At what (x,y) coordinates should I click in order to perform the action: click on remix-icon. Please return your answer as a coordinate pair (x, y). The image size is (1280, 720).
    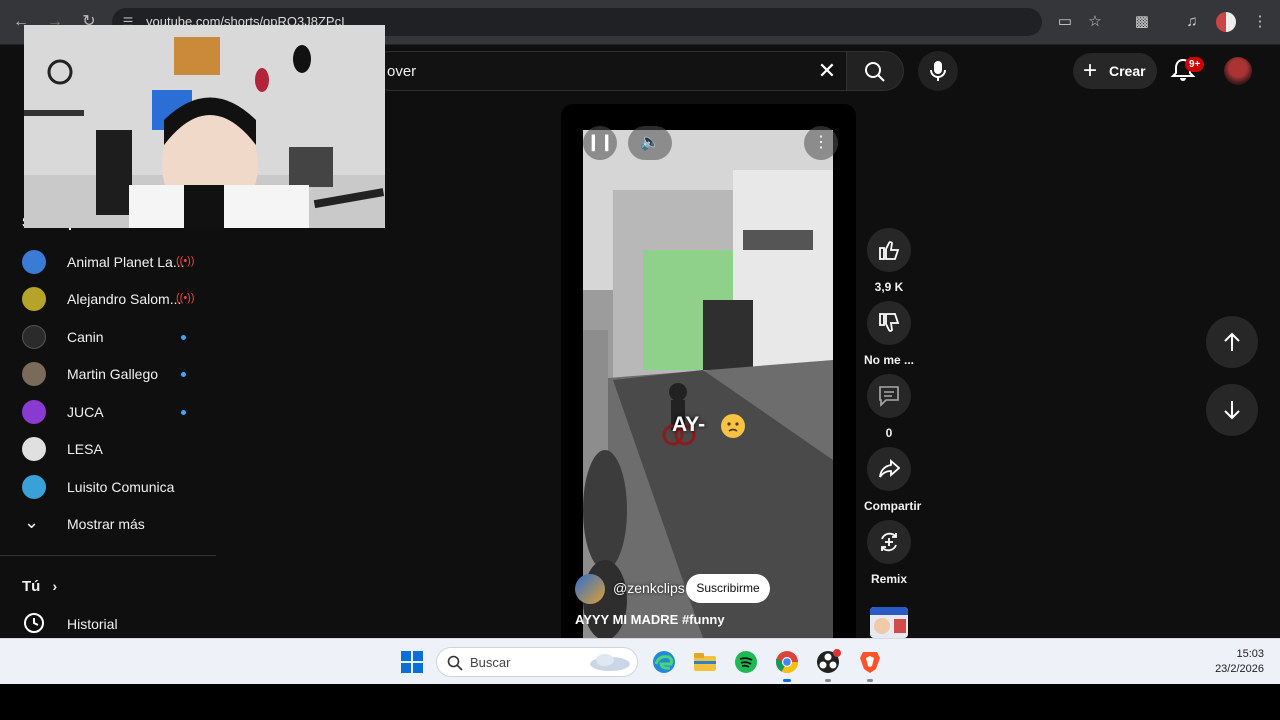
    Looking at the image, I should click on (889, 542).